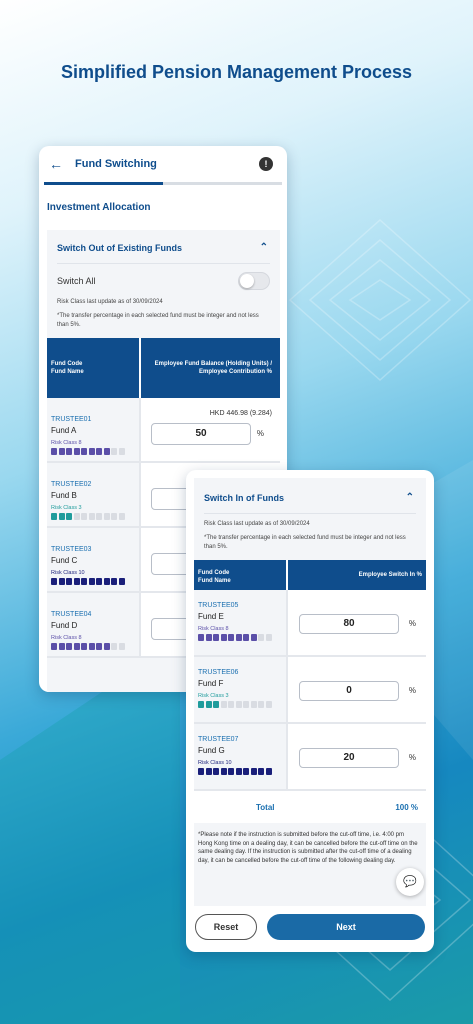 The image size is (473, 1024). Describe the element at coordinates (95, 419) in the screenshot. I see `fund-code: TRUSTEE01` at that location.